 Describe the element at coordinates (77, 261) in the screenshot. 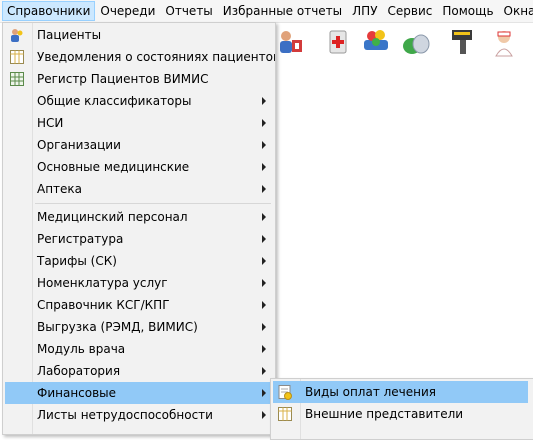

I see `menu-item-label: Тарифы (СК)` at that location.